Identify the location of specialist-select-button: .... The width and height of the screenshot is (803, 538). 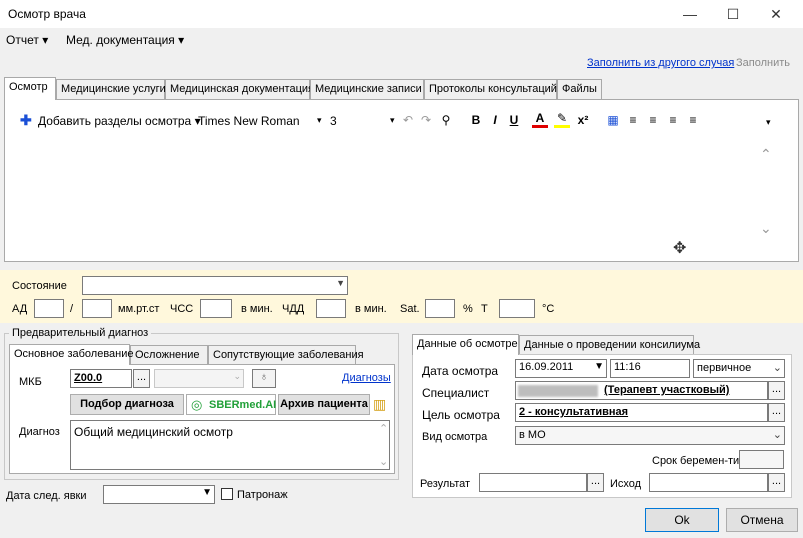
(776, 390).